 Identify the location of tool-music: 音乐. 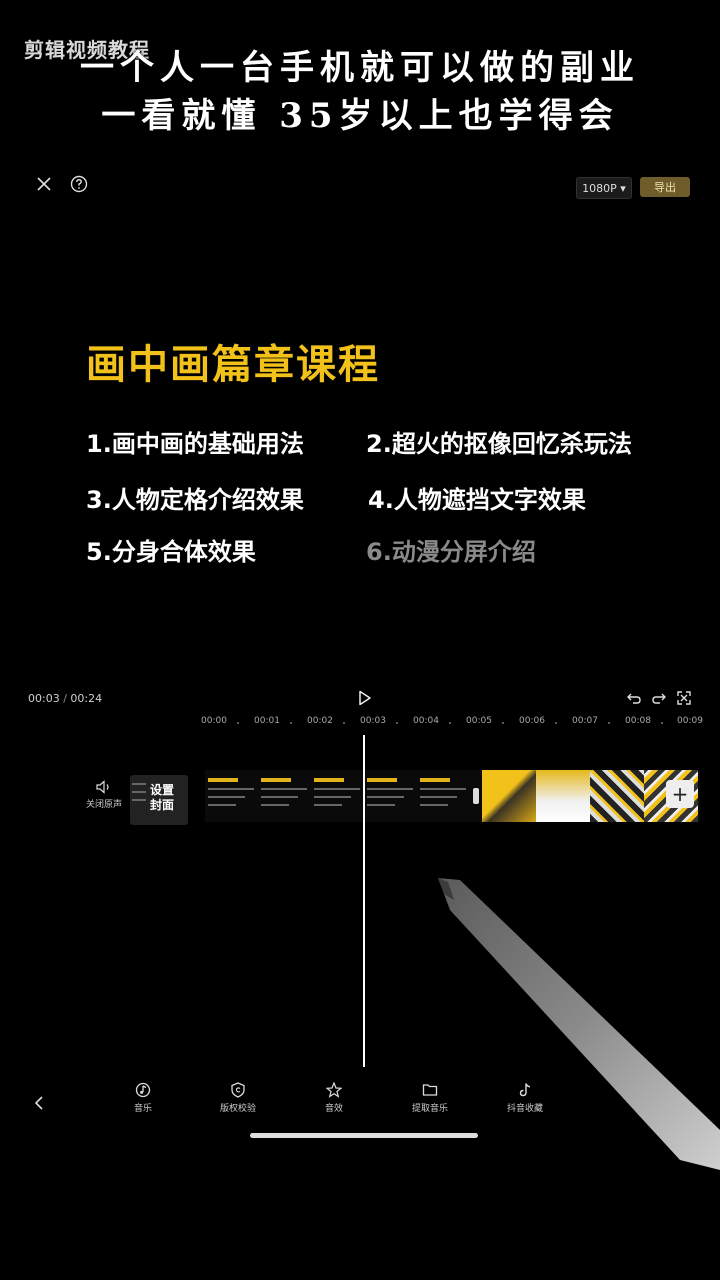
(143, 1098).